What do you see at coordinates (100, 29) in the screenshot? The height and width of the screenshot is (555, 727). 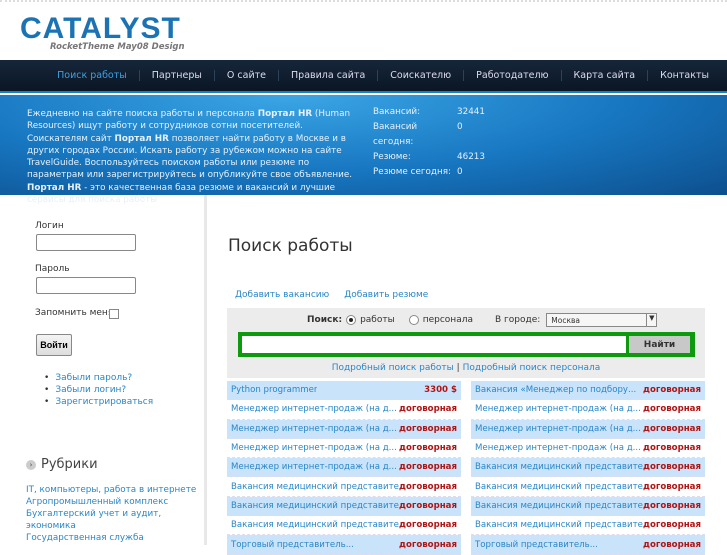 I see `logo: CATALYST` at bounding box center [100, 29].